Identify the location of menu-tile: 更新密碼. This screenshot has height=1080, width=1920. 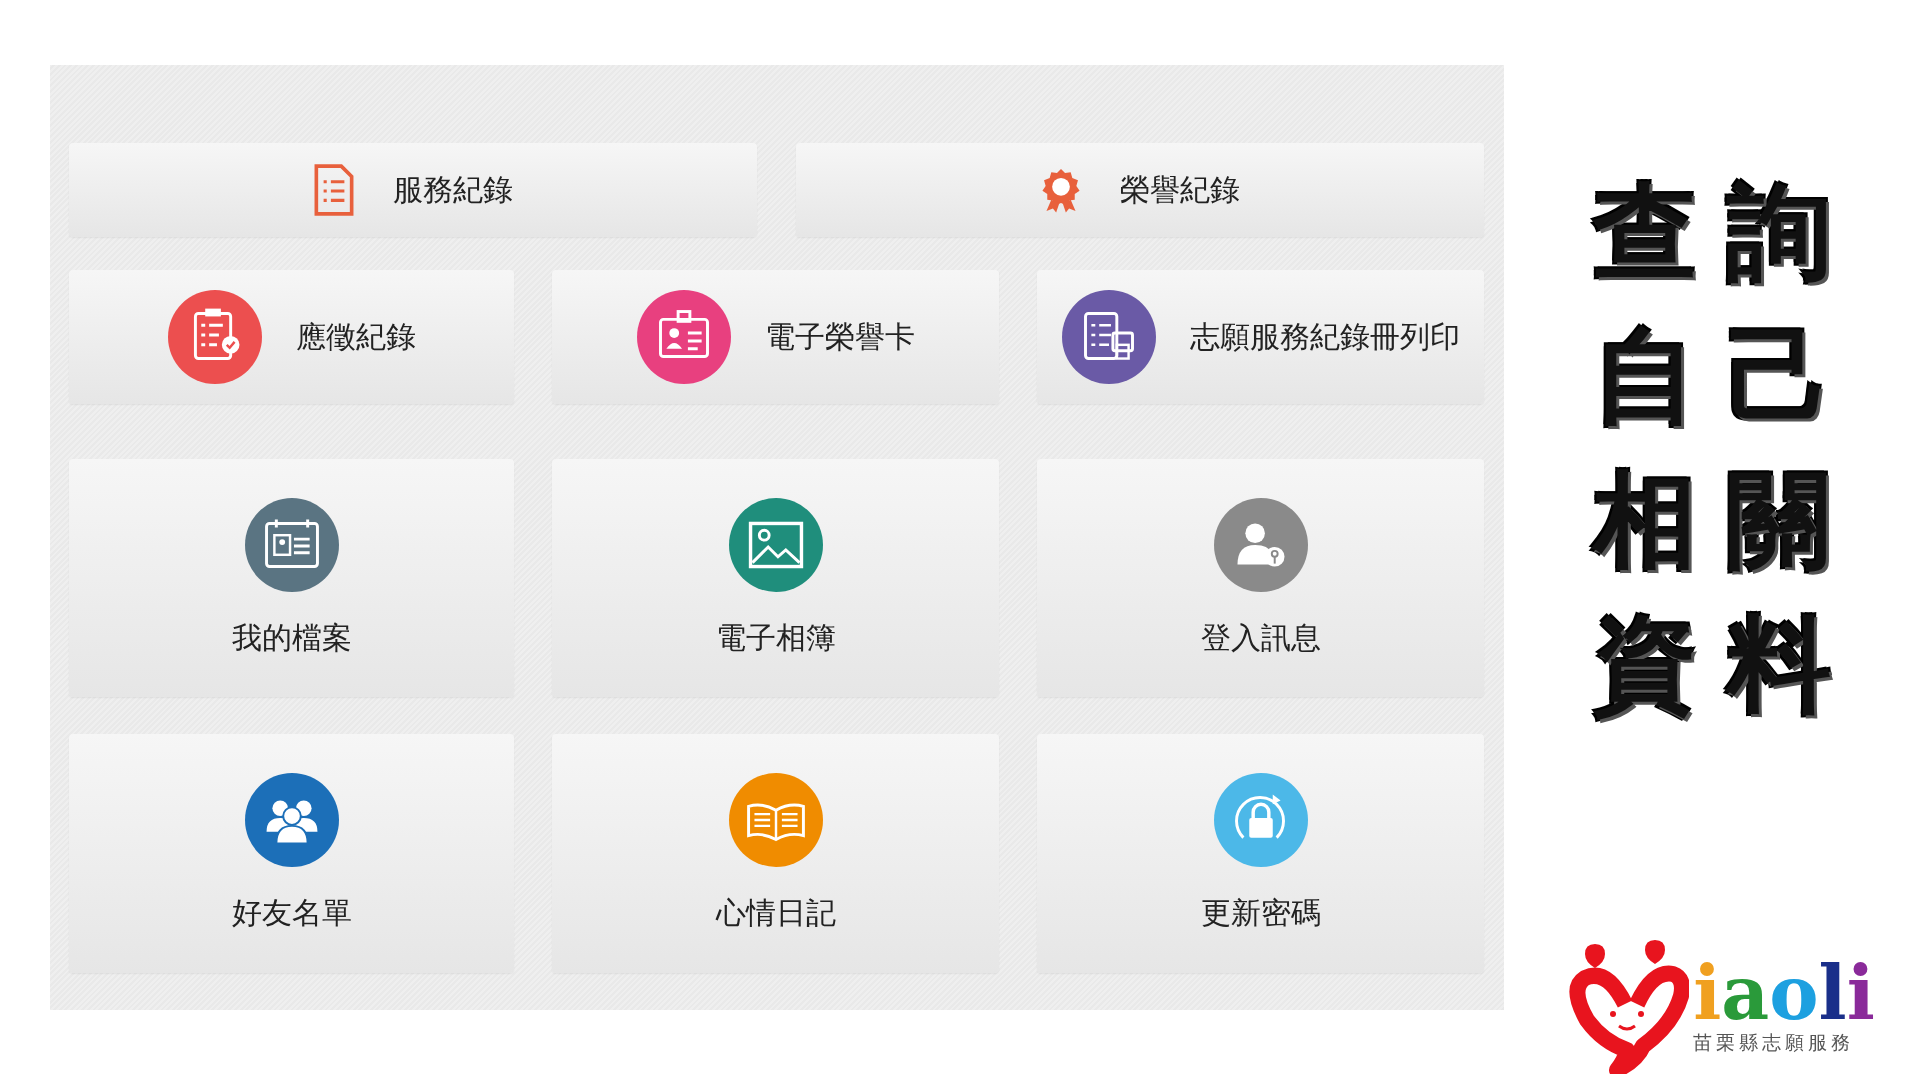
(1260, 853).